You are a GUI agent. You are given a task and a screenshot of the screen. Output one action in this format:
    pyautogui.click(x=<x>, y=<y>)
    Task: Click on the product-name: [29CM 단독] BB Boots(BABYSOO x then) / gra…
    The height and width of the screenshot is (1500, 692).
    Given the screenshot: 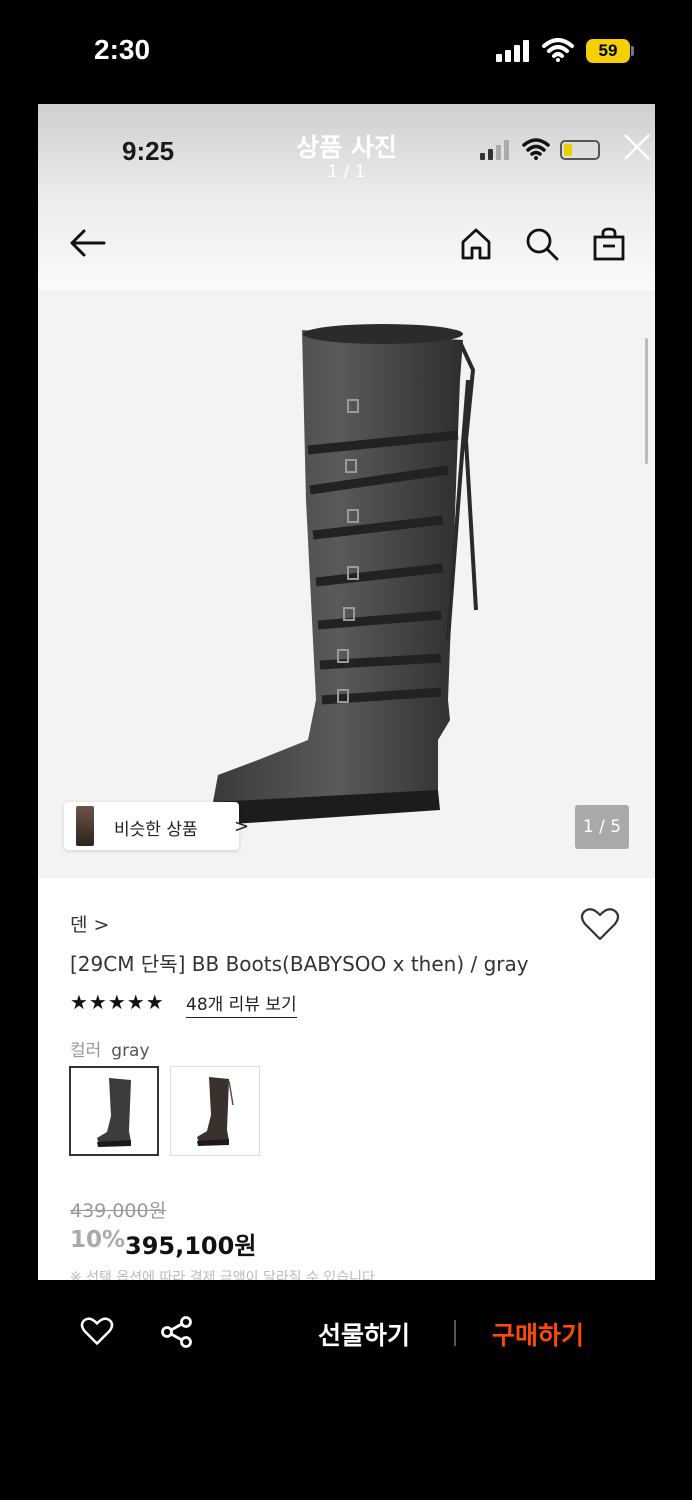 What is the action you would take?
    pyautogui.click(x=299, y=964)
    